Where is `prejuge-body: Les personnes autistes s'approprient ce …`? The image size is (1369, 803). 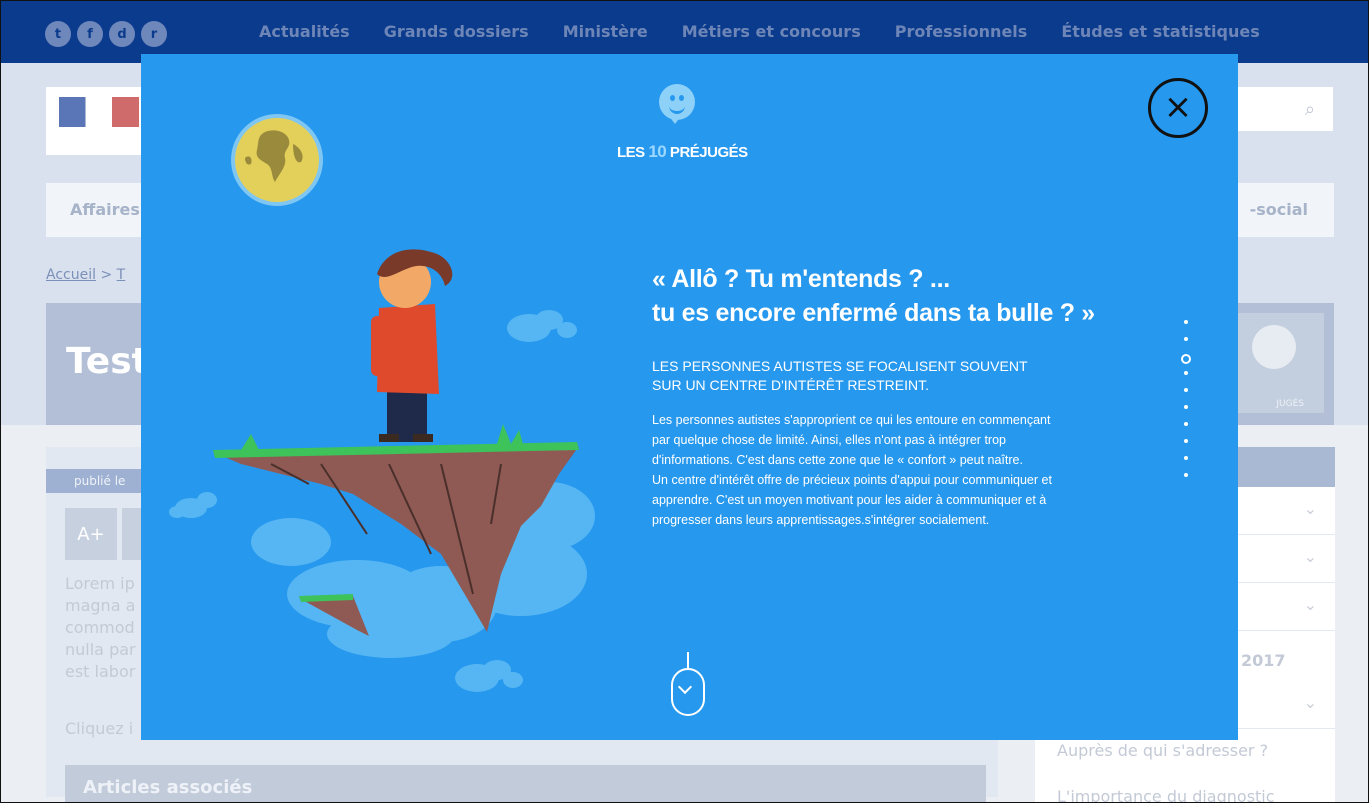 prejuge-body: Les personnes autistes s'approprient ce … is located at coordinates (898, 470).